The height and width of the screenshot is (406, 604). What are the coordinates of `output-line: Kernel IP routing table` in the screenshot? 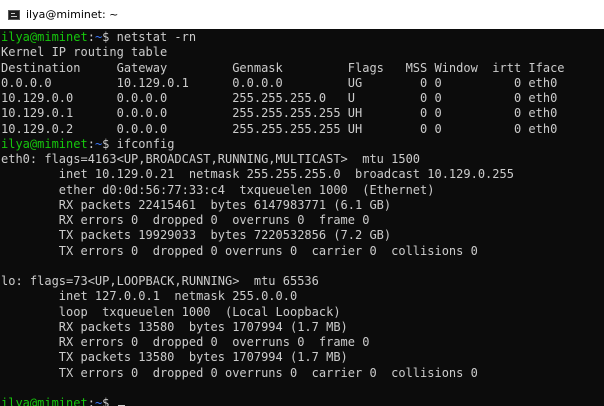 It's located at (84, 52).